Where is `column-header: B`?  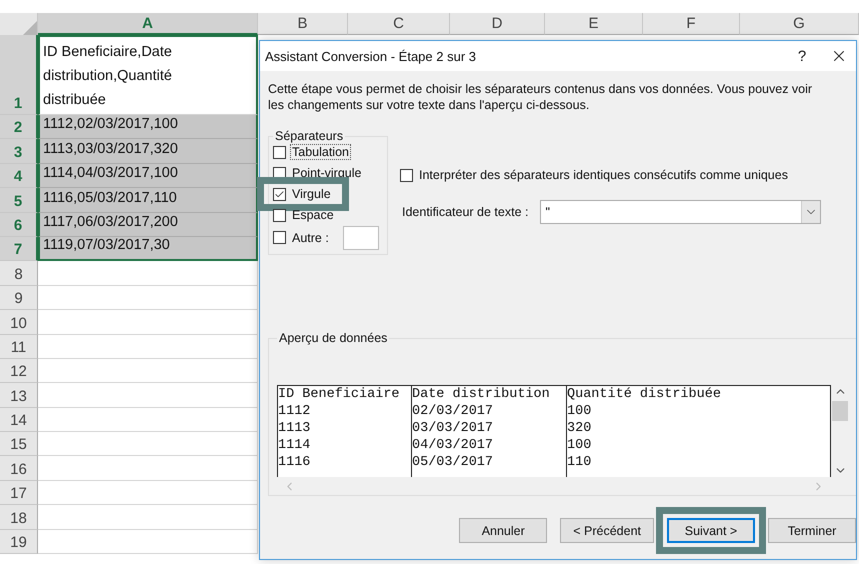
column-header: B is located at coordinates (303, 24).